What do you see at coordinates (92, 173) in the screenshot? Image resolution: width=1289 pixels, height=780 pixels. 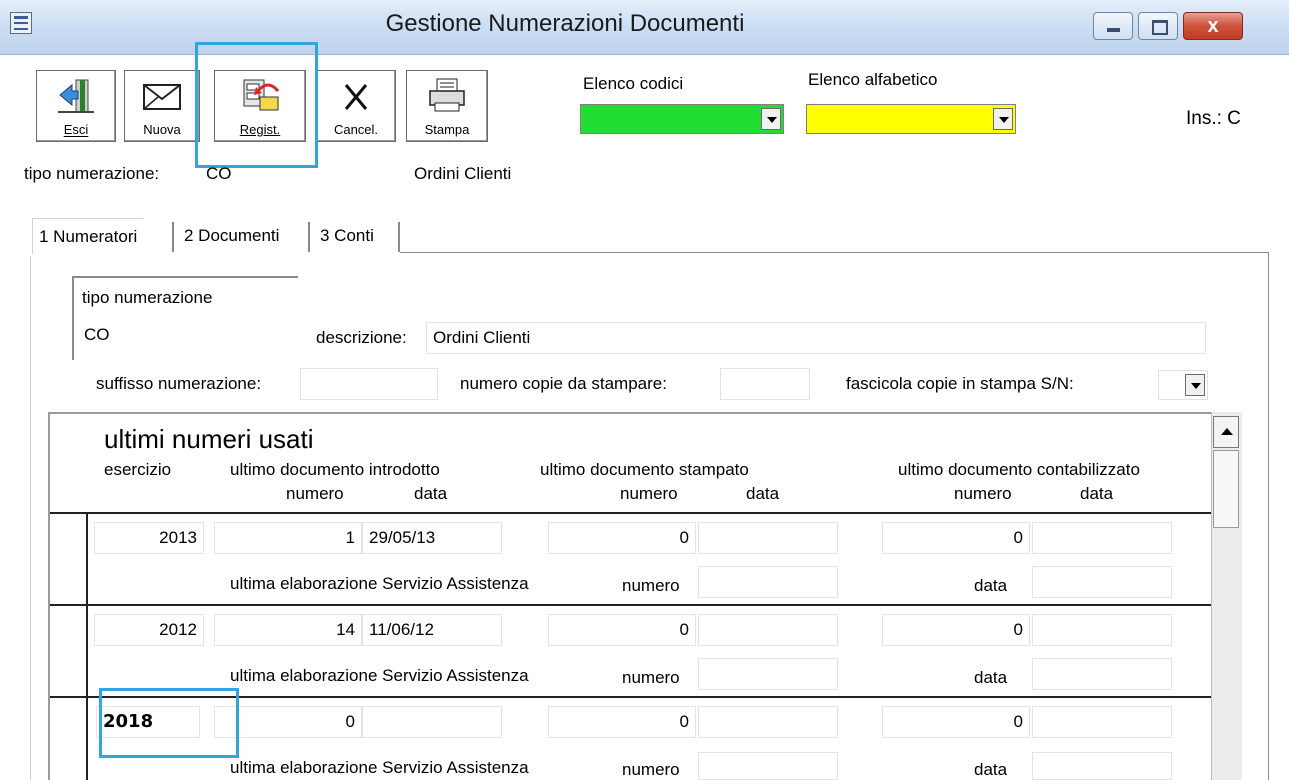 I see `header-type-label: tipo numerazione:` at bounding box center [92, 173].